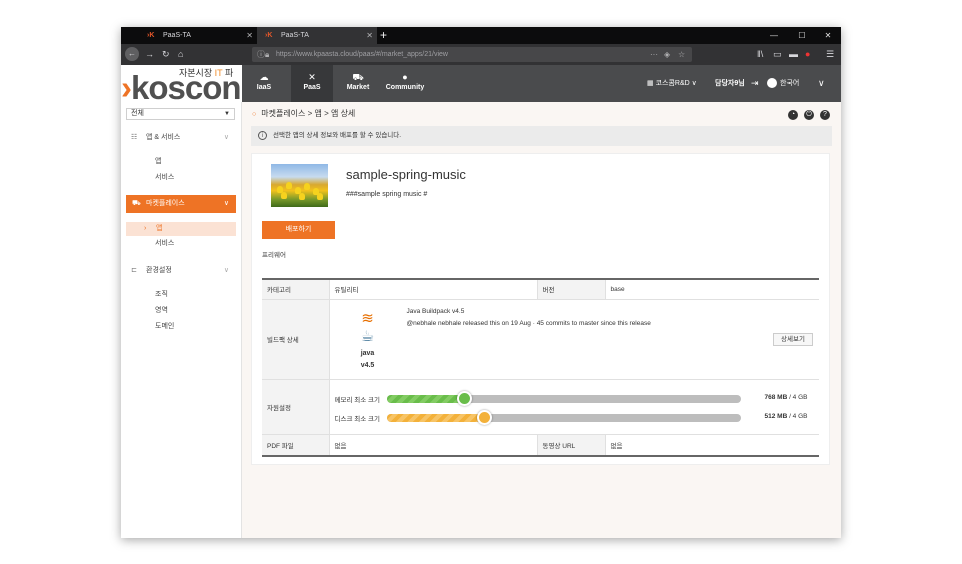 This screenshot has width=962, height=564. What do you see at coordinates (367, 365) in the screenshot?
I see `buildpack-version: v4.5` at bounding box center [367, 365].